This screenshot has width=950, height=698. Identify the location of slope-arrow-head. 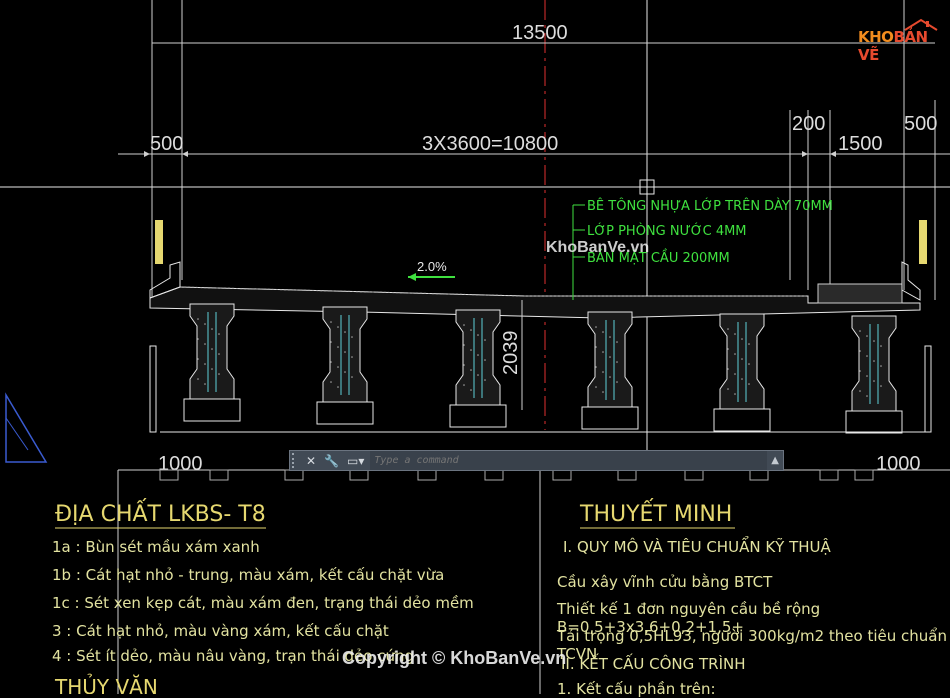
(412, 277).